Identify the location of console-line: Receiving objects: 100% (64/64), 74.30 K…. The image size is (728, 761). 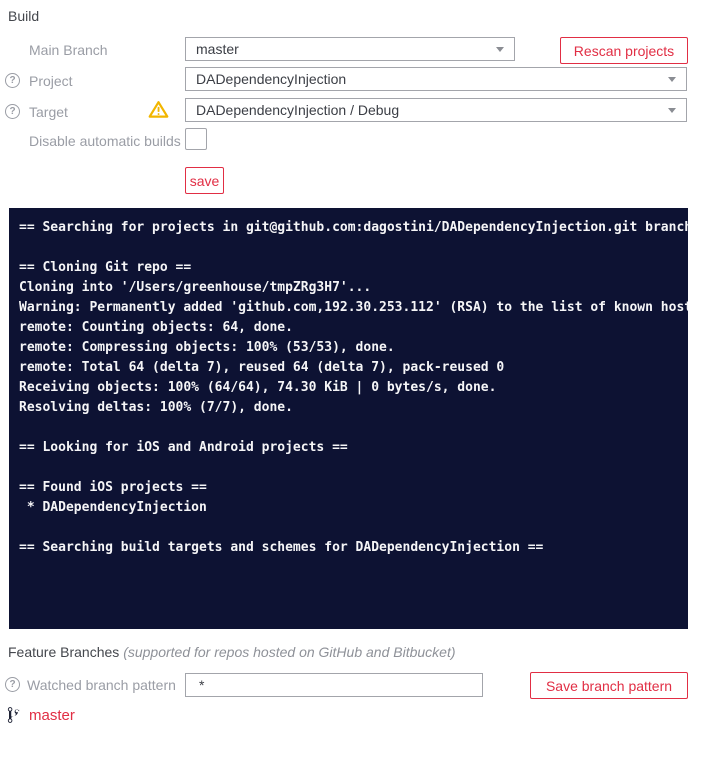
(258, 387).